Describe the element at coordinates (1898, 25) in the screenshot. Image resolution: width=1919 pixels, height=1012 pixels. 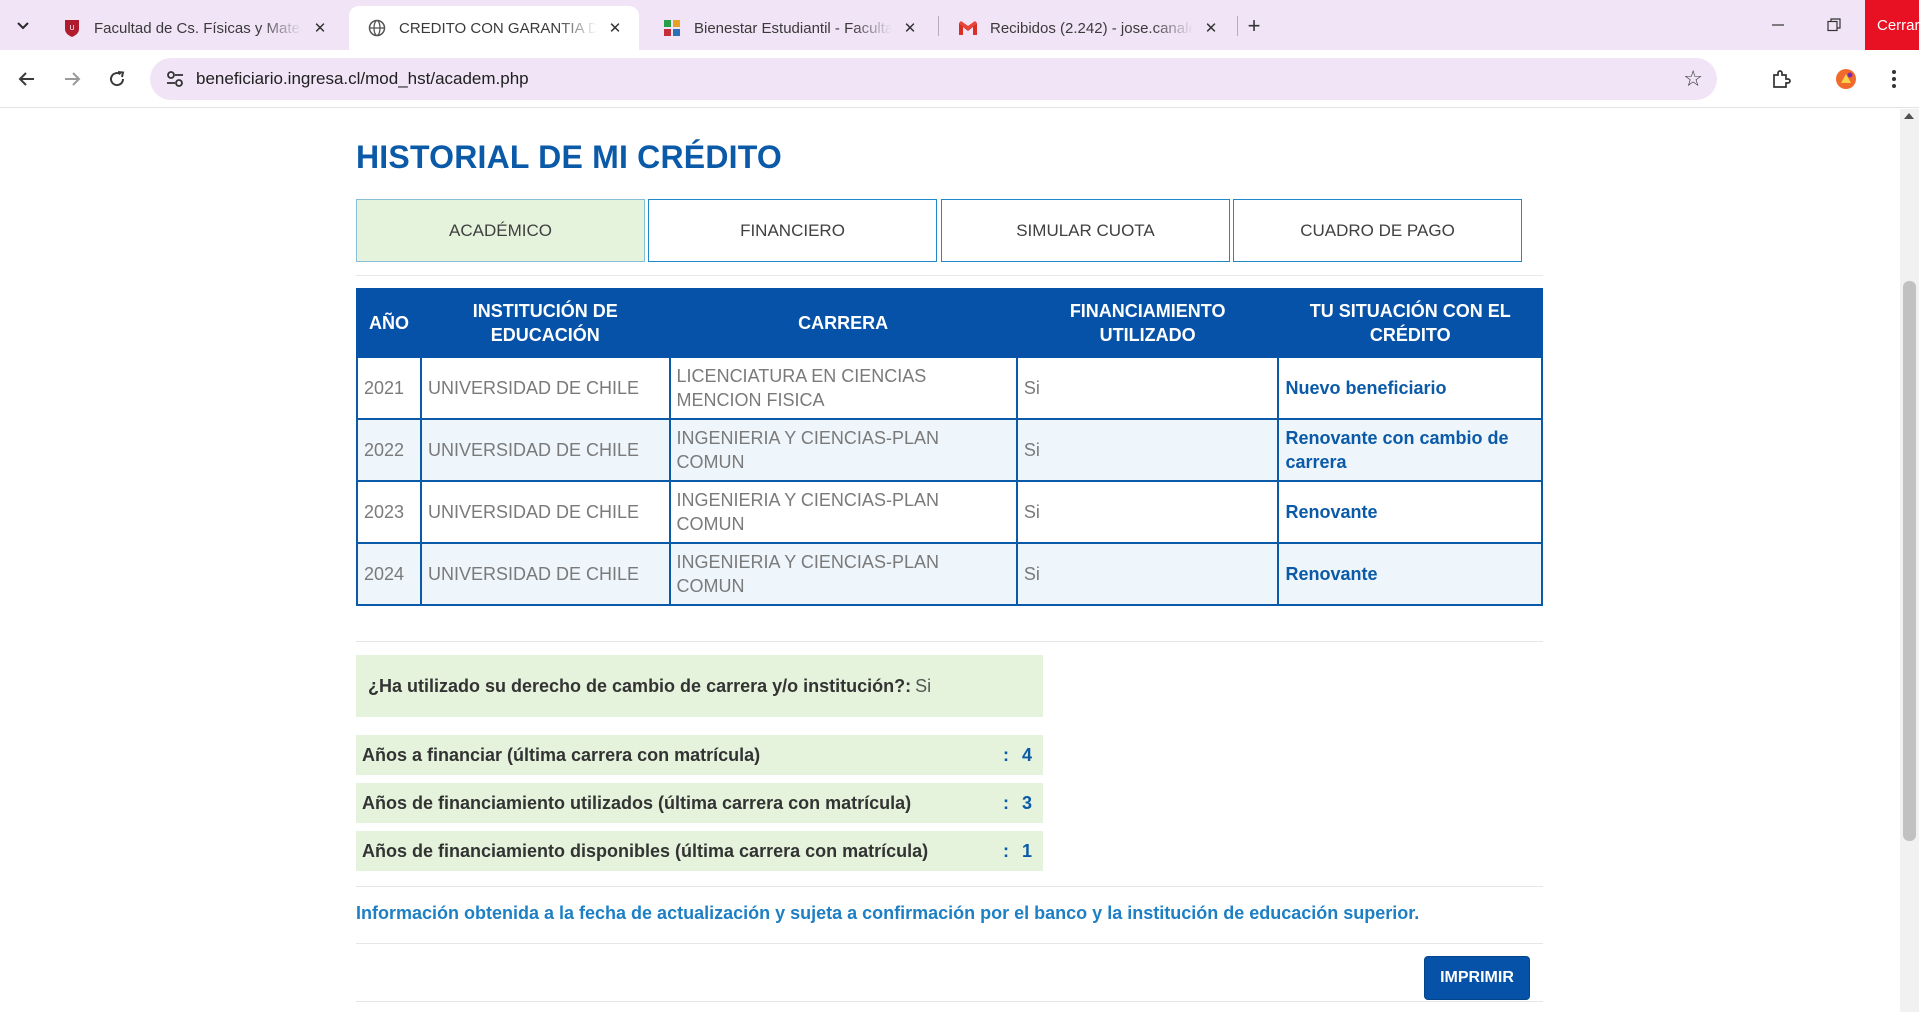
I see `close-window-label: Cerrar` at that location.